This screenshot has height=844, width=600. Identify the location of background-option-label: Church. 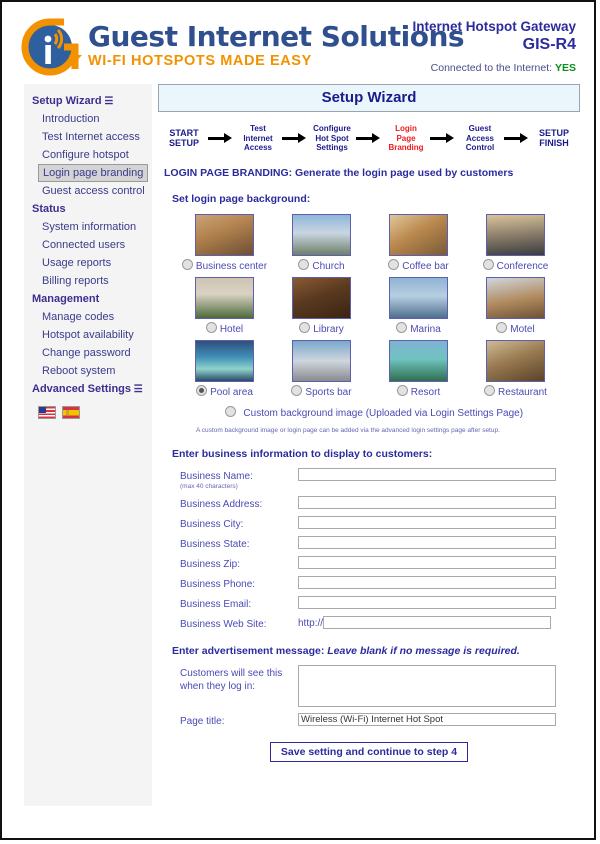
(328, 266).